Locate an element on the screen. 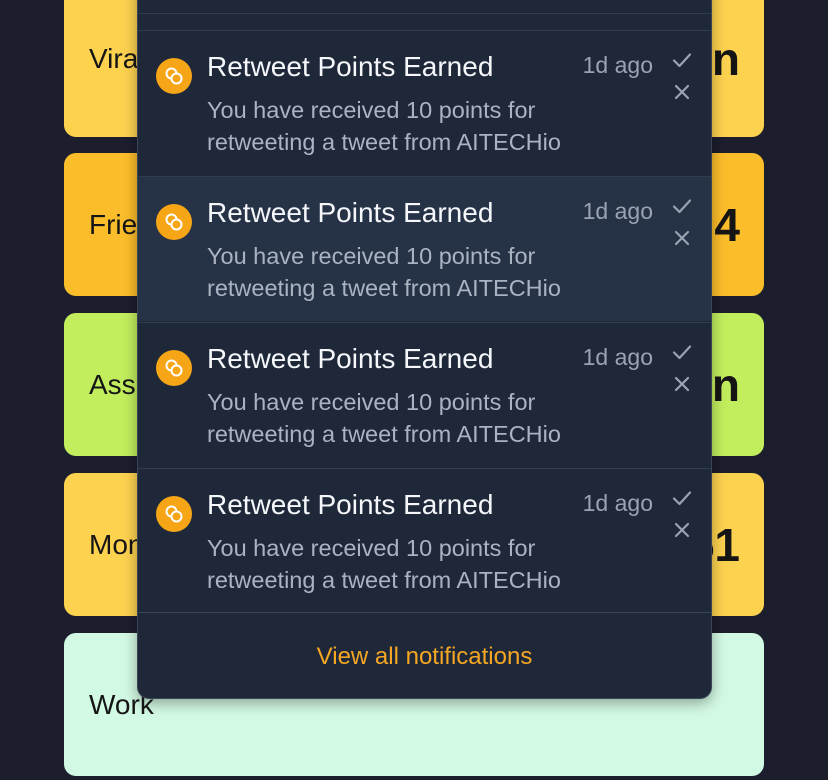  stat-card-label: Mon is located at coordinates (116, 544).